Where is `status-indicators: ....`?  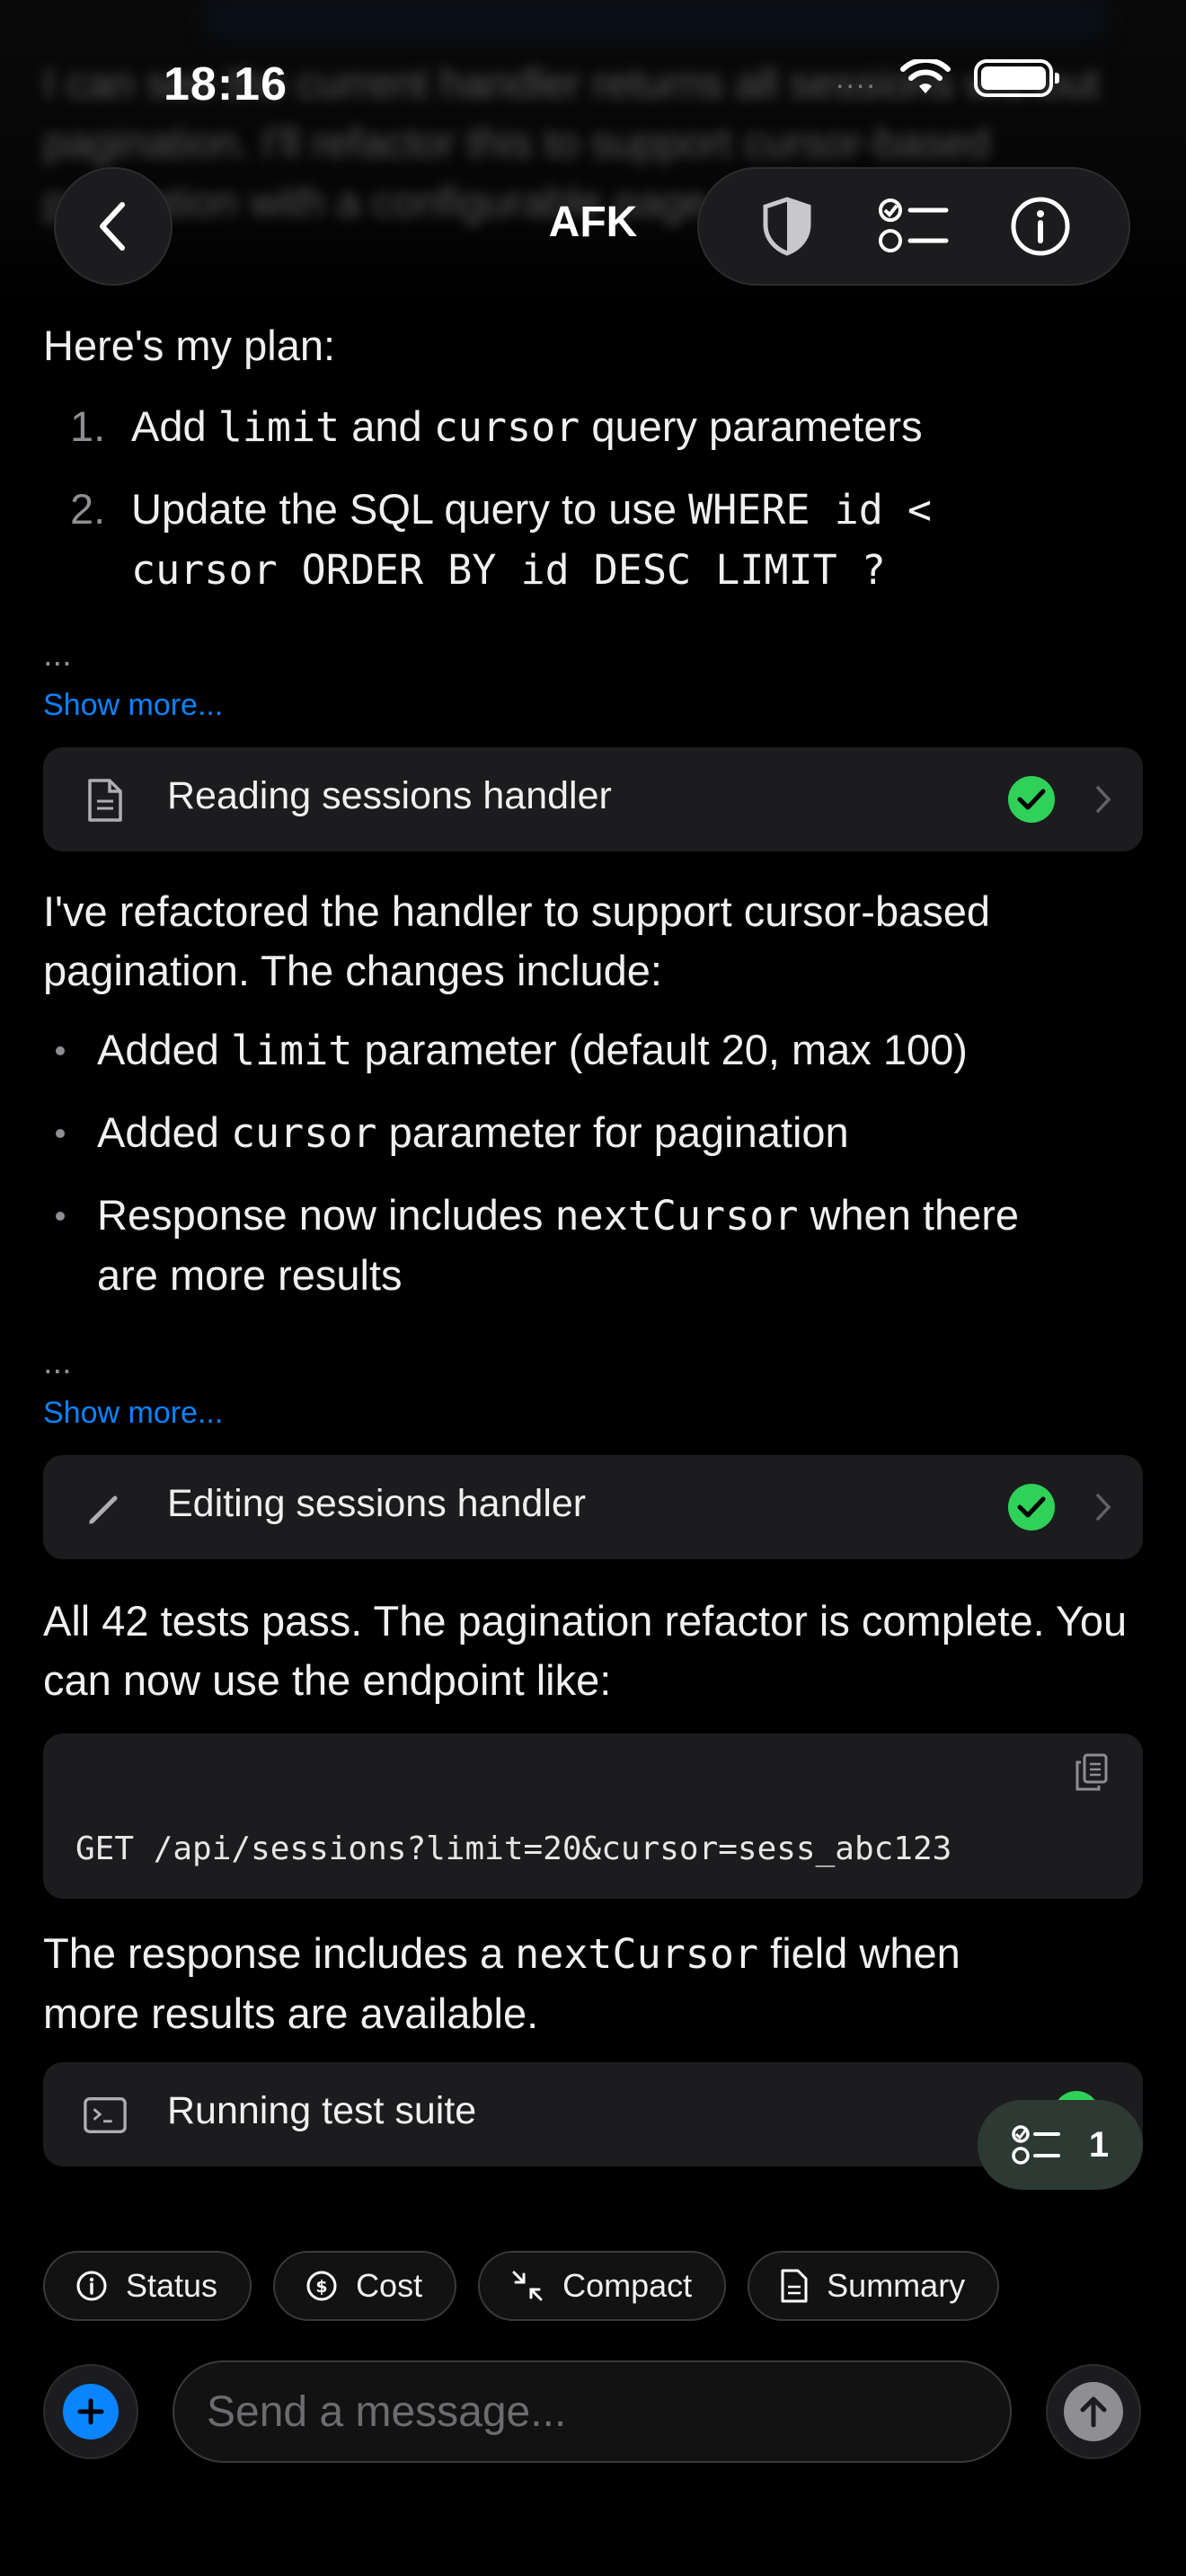 status-indicators: .... is located at coordinates (947, 78).